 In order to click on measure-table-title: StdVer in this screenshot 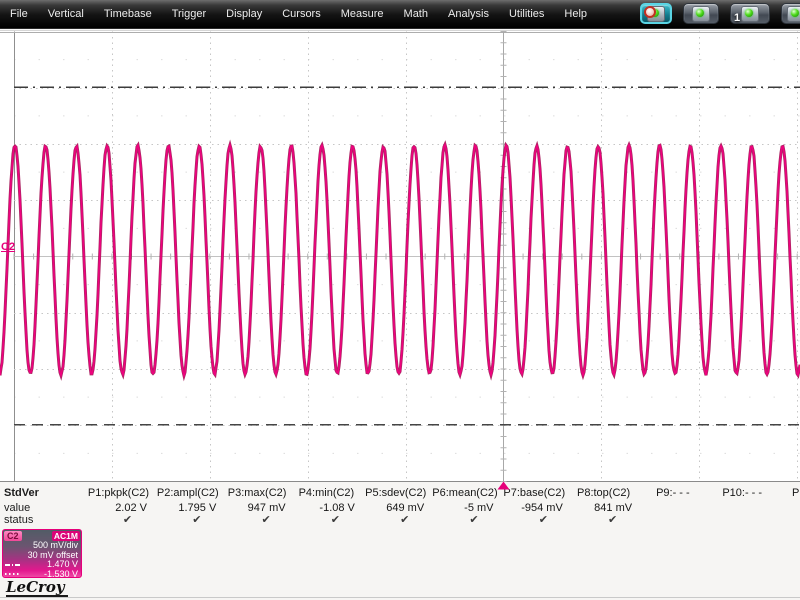, I will do `click(21, 493)`.